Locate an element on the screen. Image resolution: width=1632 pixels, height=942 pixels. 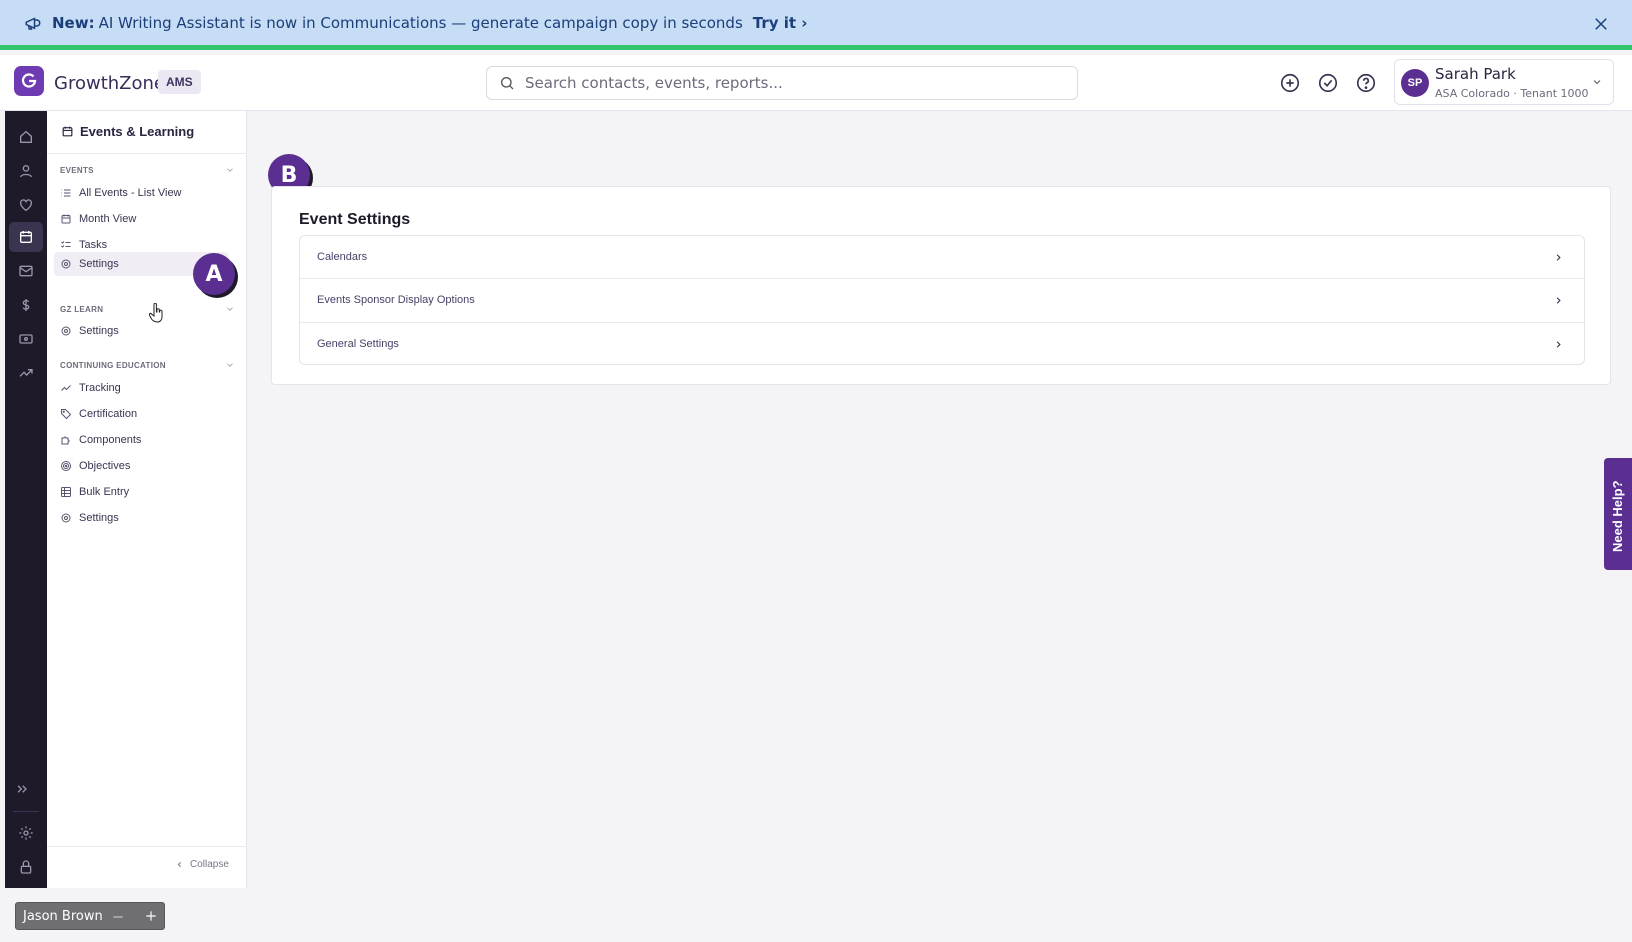
section-events: EVENTS is located at coordinates (77, 170).